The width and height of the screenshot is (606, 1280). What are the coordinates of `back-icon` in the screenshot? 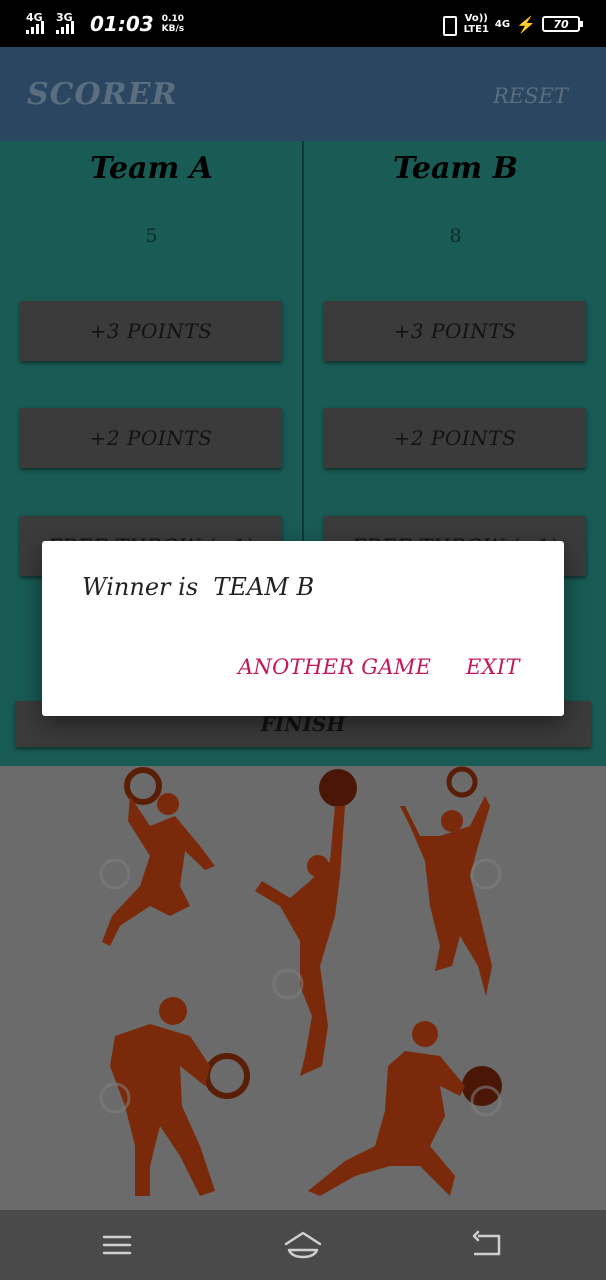 It's located at (487, 1245).